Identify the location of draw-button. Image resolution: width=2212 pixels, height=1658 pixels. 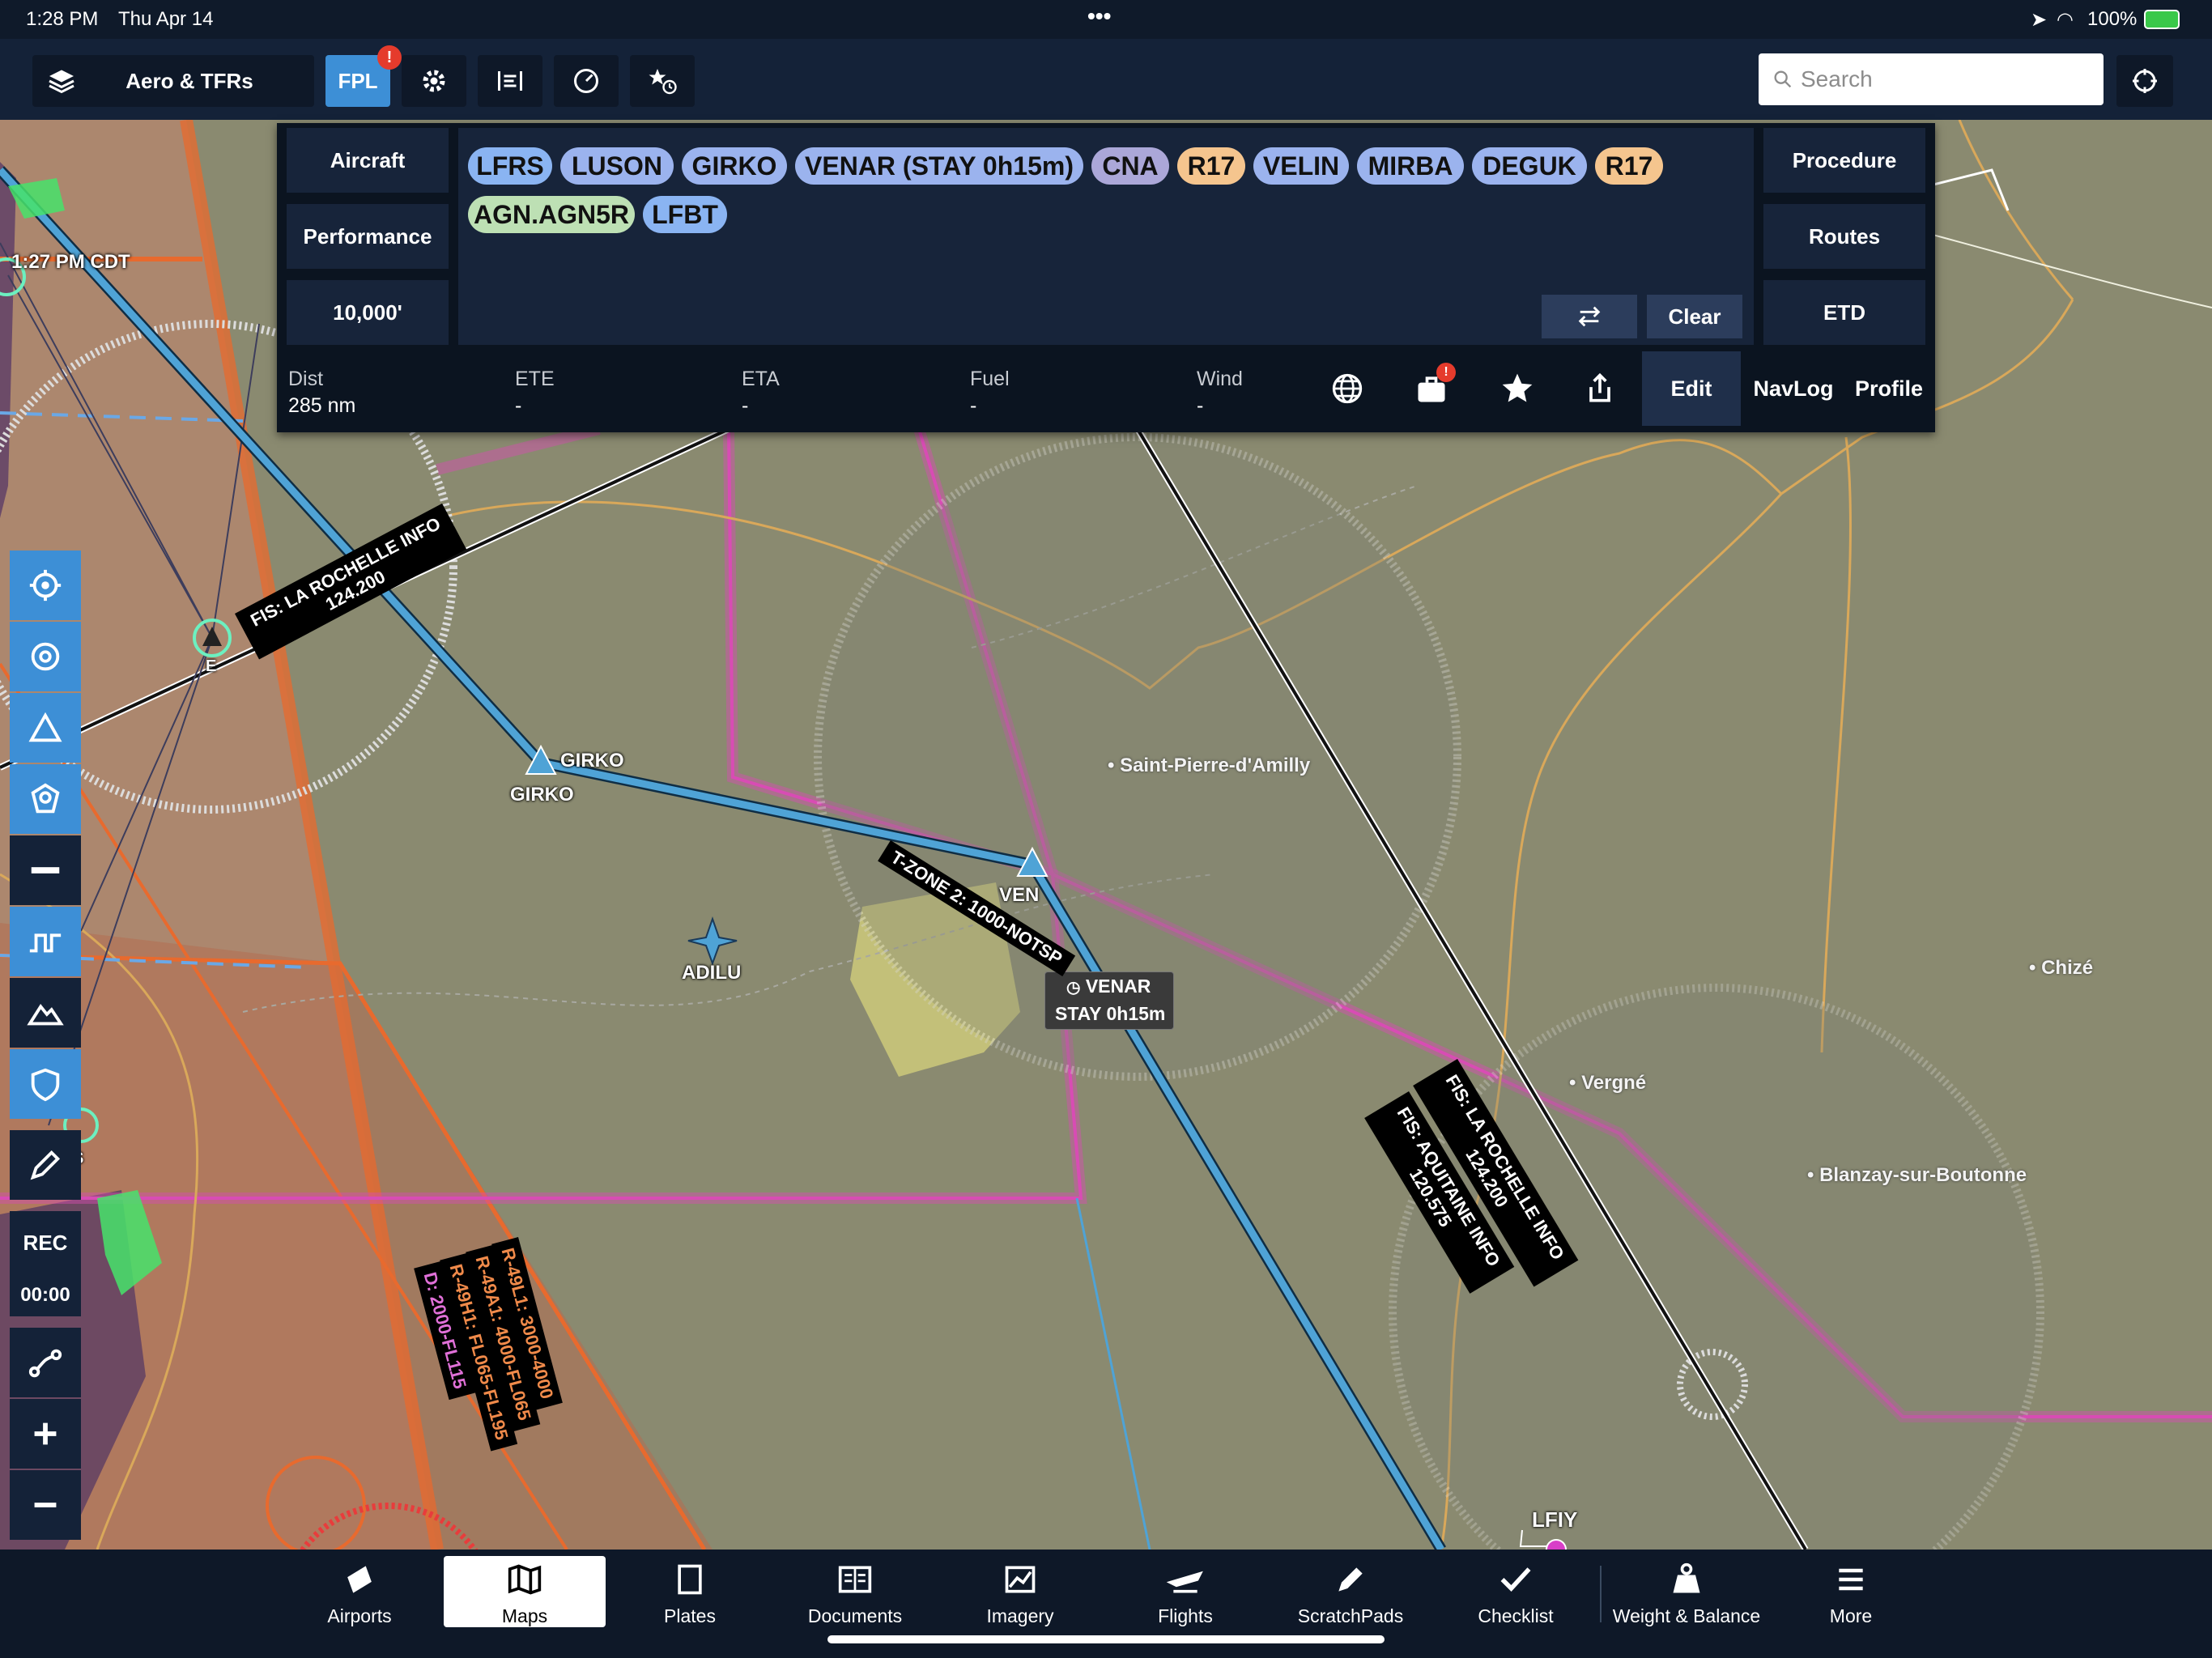
(46, 1165).